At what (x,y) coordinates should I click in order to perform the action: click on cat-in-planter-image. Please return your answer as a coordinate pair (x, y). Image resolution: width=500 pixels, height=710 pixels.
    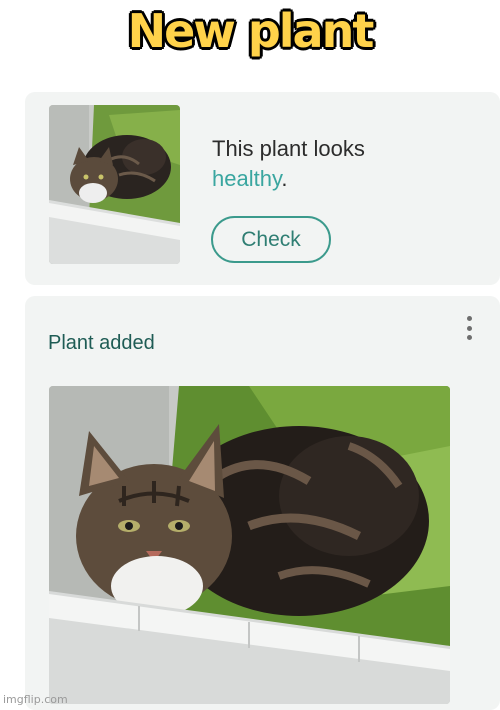
    Looking at the image, I should click on (114, 184).